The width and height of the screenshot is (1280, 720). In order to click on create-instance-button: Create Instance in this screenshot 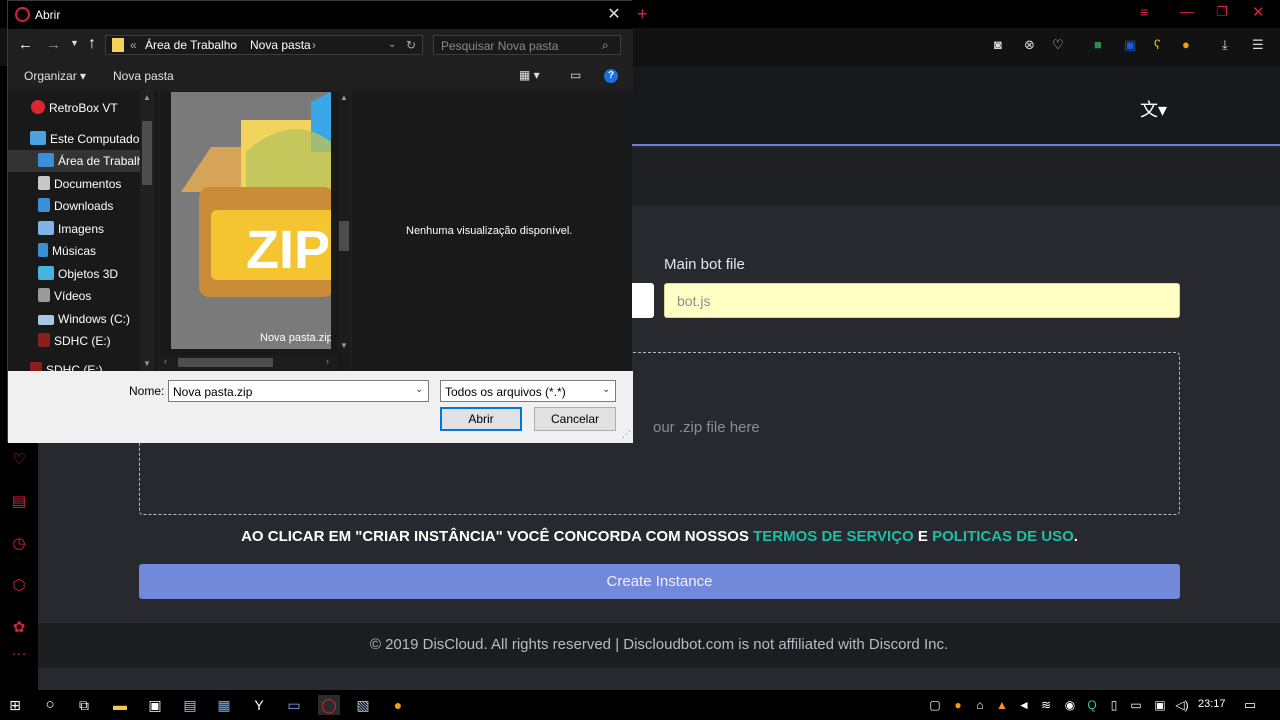, I will do `click(659, 581)`.